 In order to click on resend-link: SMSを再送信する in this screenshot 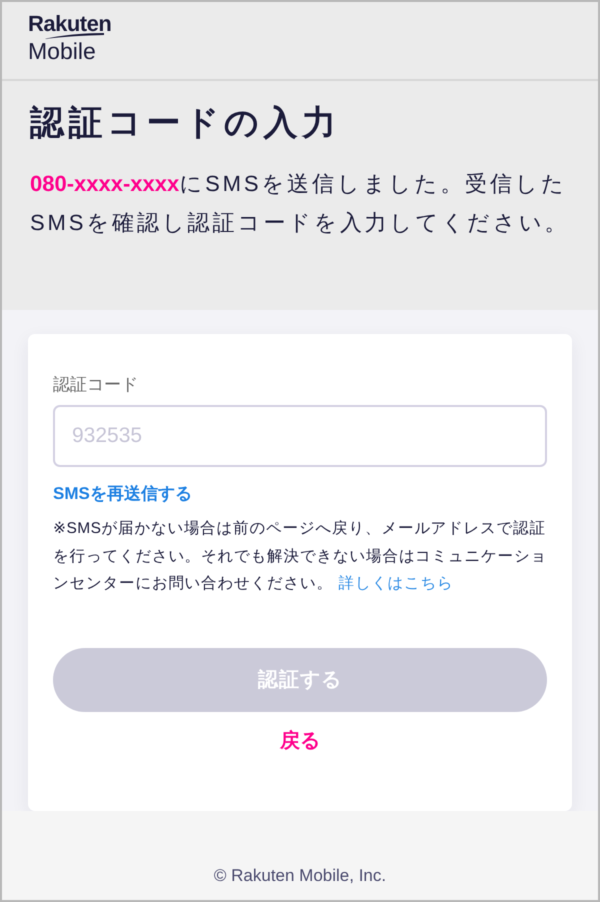, I will do `click(122, 494)`.